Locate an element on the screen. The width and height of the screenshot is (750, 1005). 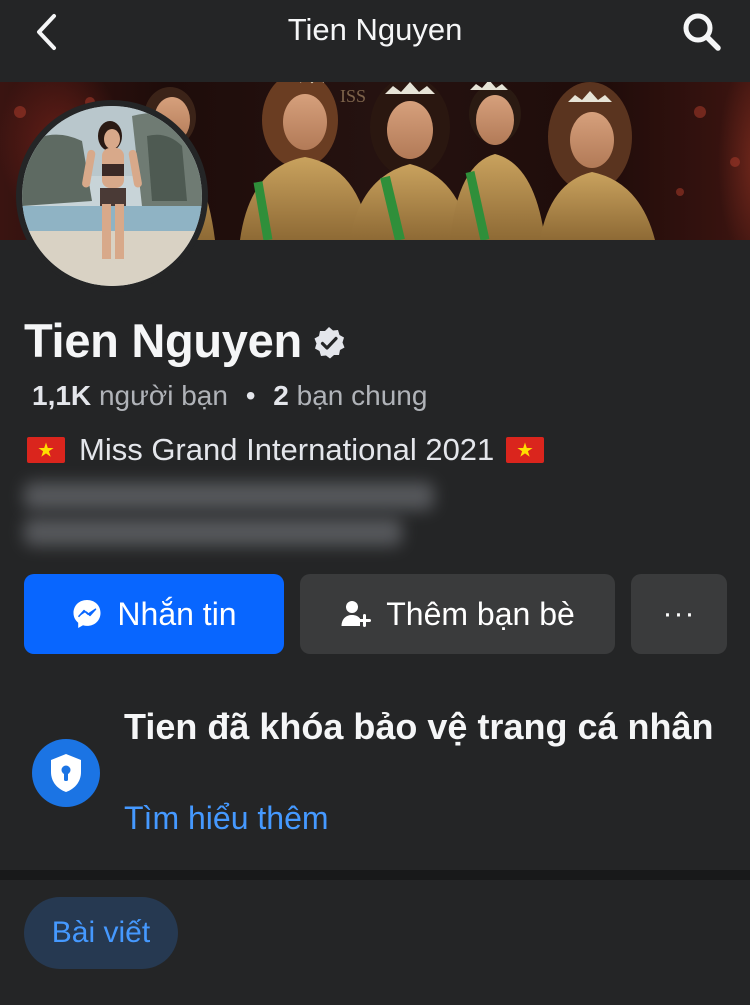
nav-title: Tien Nguyen is located at coordinates (375, 29).